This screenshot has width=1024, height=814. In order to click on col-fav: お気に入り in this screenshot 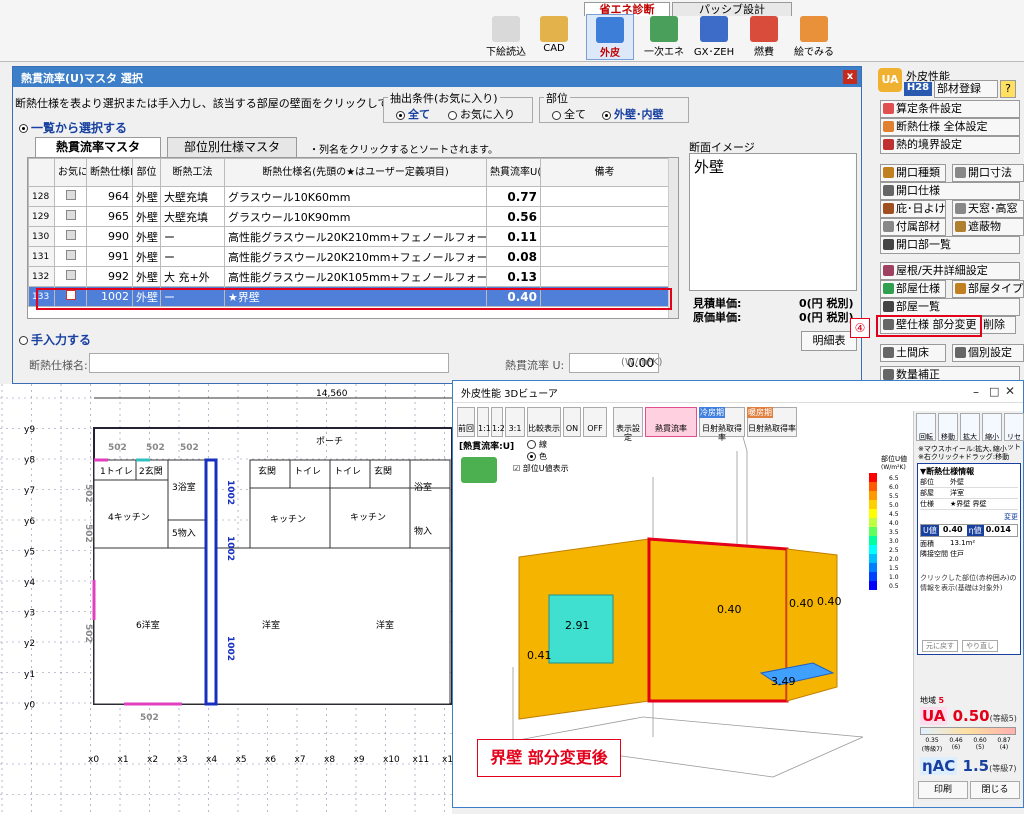, I will do `click(70, 172)`.